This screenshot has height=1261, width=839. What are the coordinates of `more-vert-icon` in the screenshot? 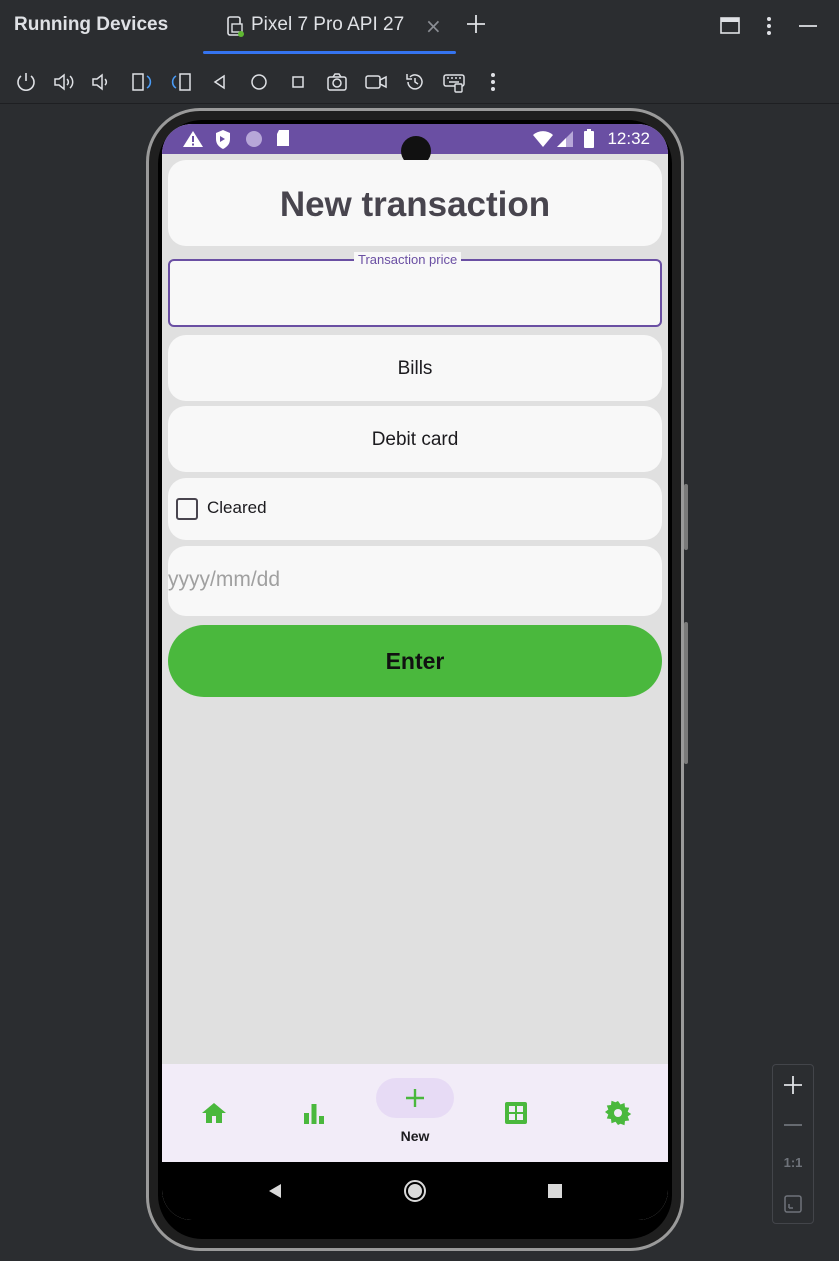 It's located at (493, 82).